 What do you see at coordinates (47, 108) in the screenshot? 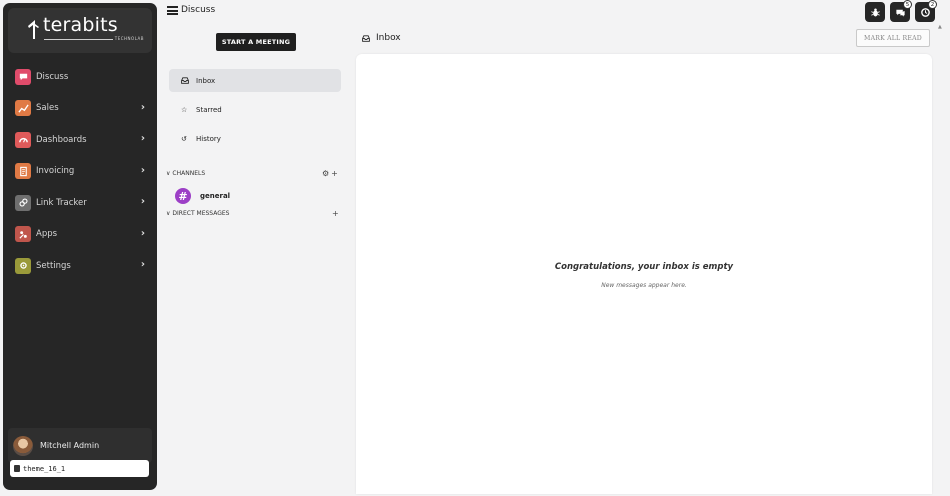
I see `sidebar-item-label: Sales` at bounding box center [47, 108].